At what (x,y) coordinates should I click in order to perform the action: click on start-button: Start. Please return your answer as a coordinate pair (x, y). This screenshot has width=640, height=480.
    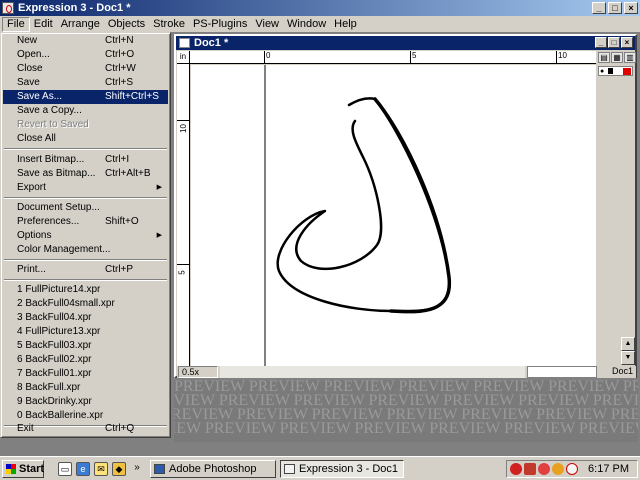
    Looking at the image, I should click on (23, 469).